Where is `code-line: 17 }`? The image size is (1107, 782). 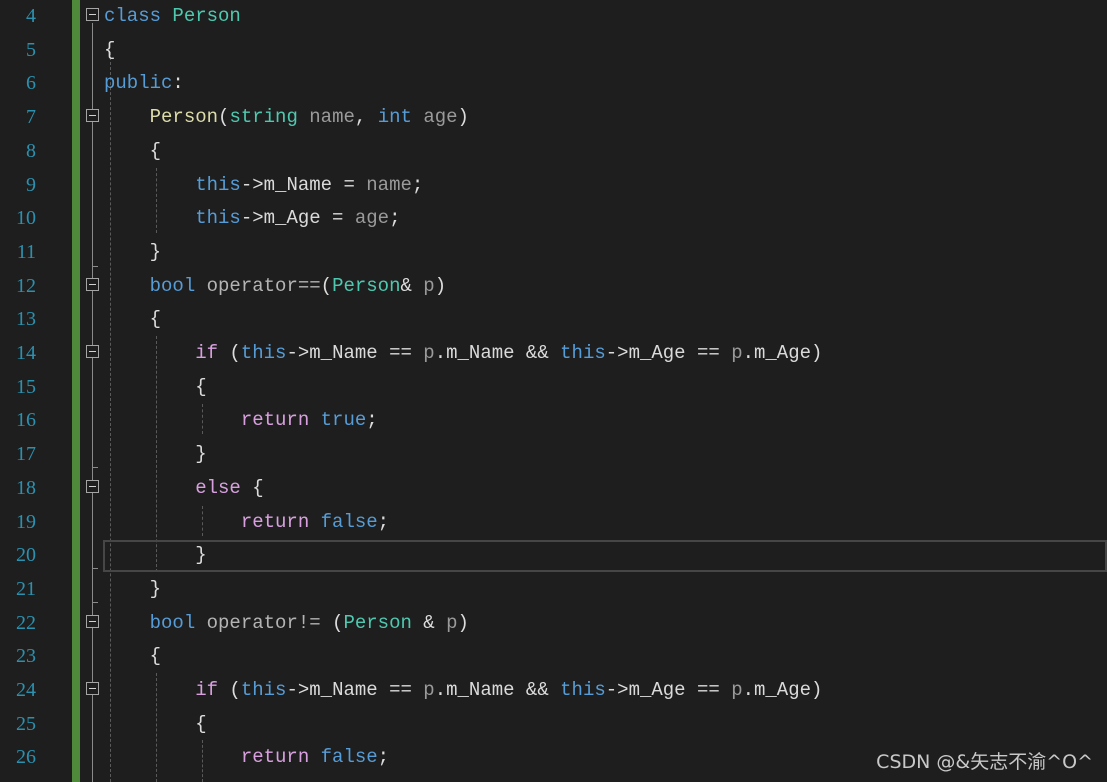
code-line: 17 } is located at coordinates (553, 454).